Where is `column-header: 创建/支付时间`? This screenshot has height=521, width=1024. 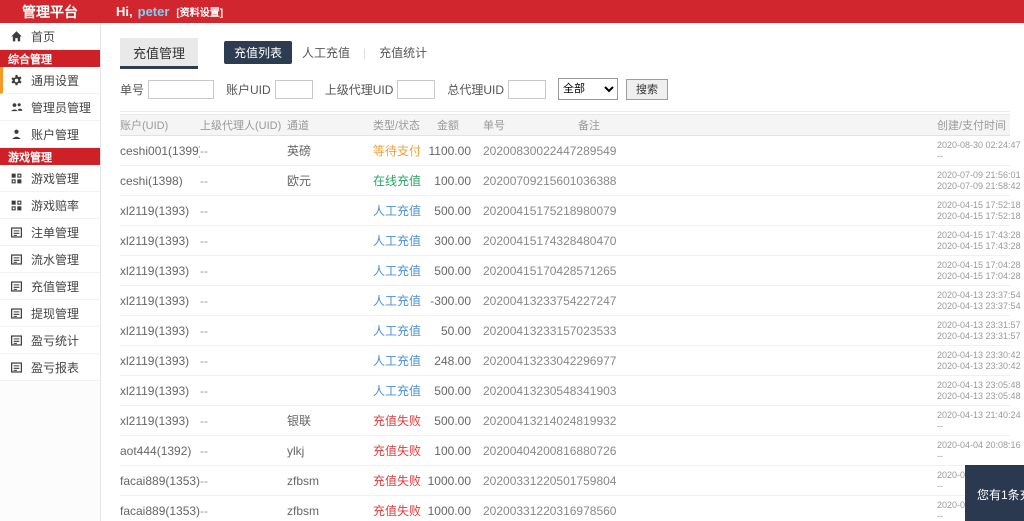 column-header: 创建/支付时间 is located at coordinates (972, 126).